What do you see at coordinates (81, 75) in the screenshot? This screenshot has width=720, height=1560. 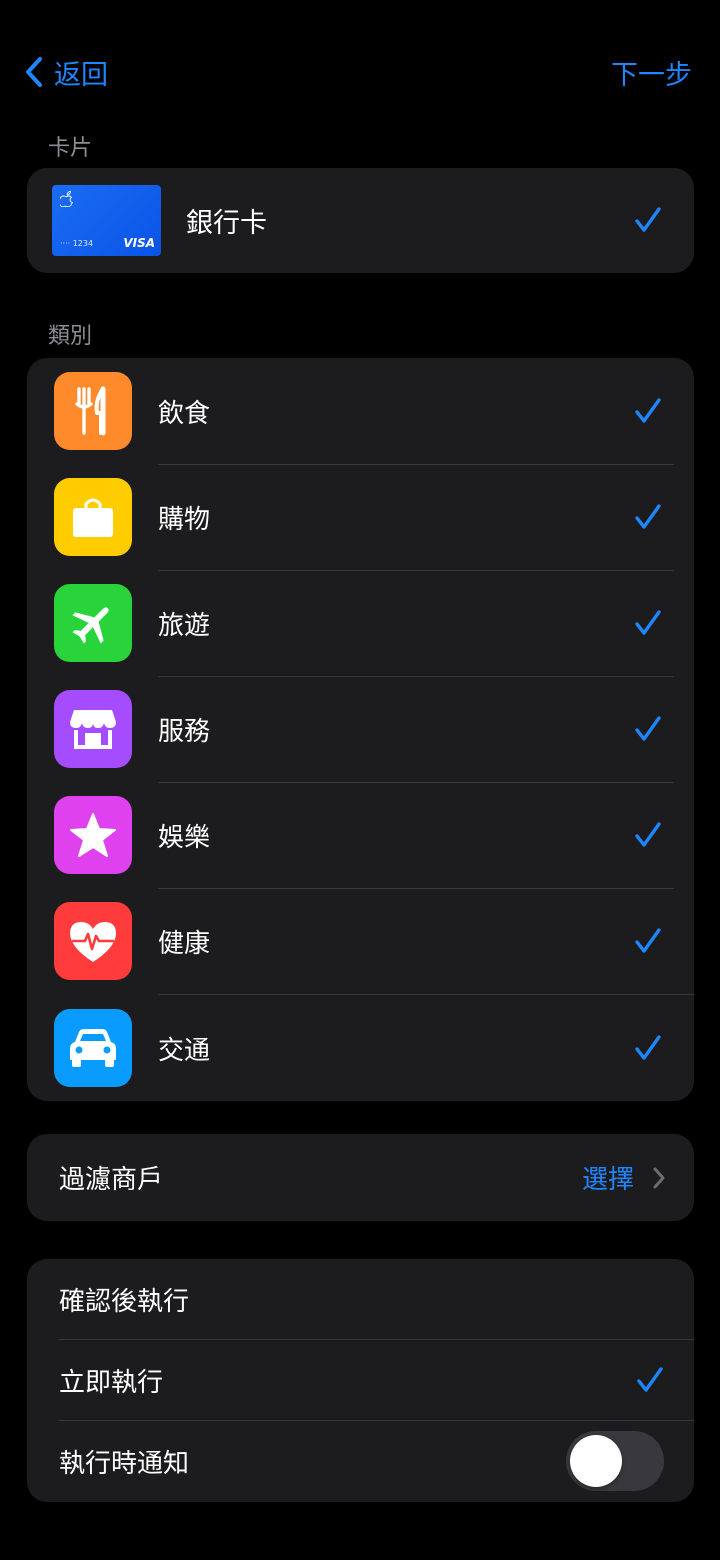 I see `back-label: 返回` at bounding box center [81, 75].